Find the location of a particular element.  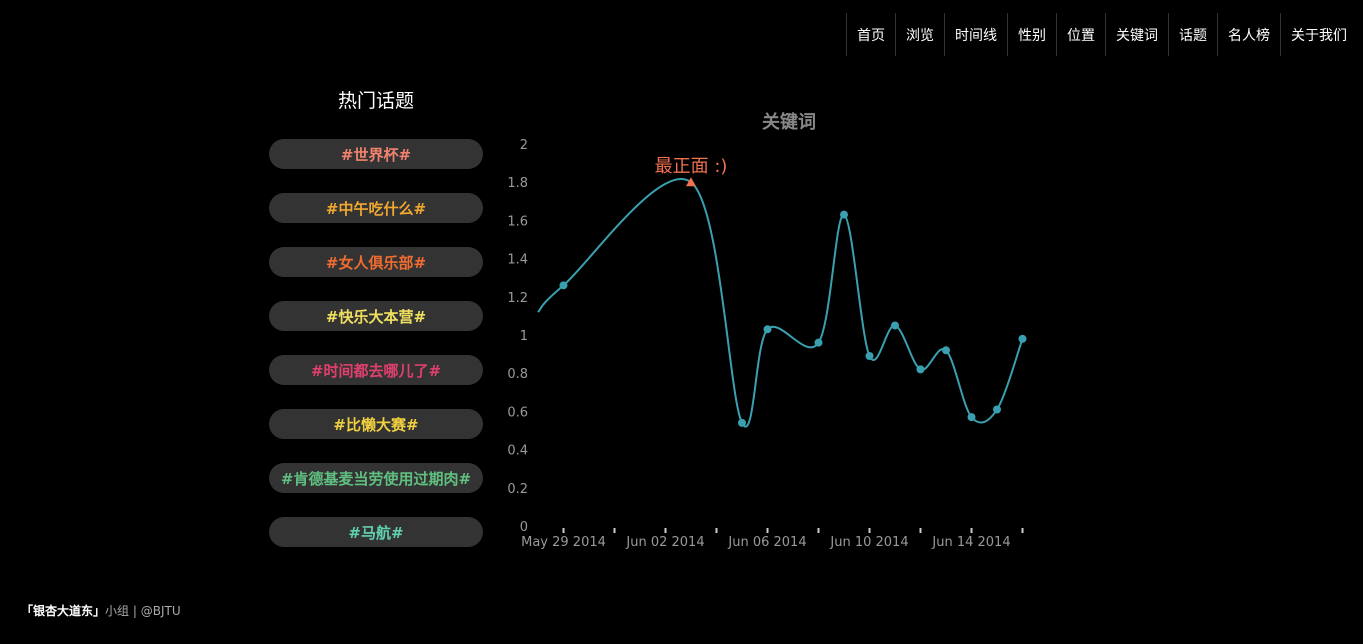

footer-brand: 「银杏大道东」 is located at coordinates (63, 611).